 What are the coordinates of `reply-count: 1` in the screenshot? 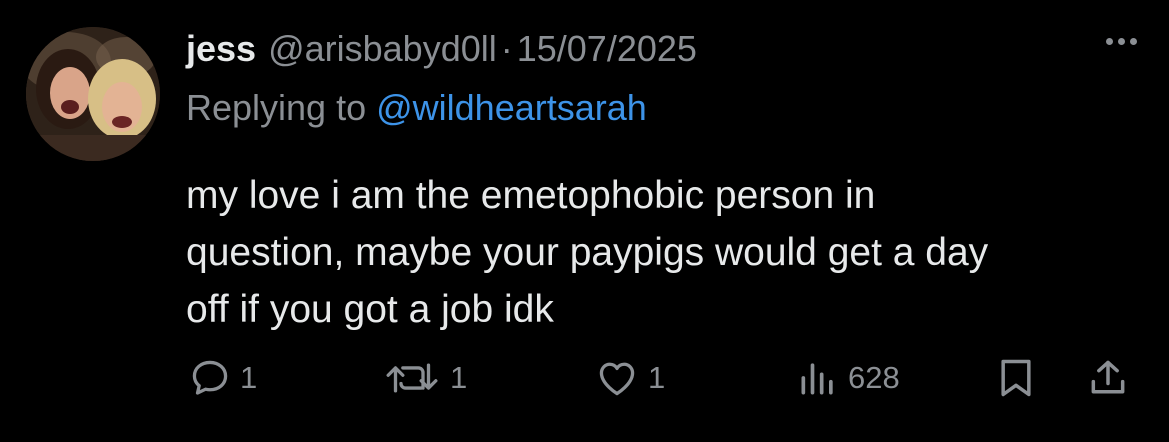 It's located at (249, 377).